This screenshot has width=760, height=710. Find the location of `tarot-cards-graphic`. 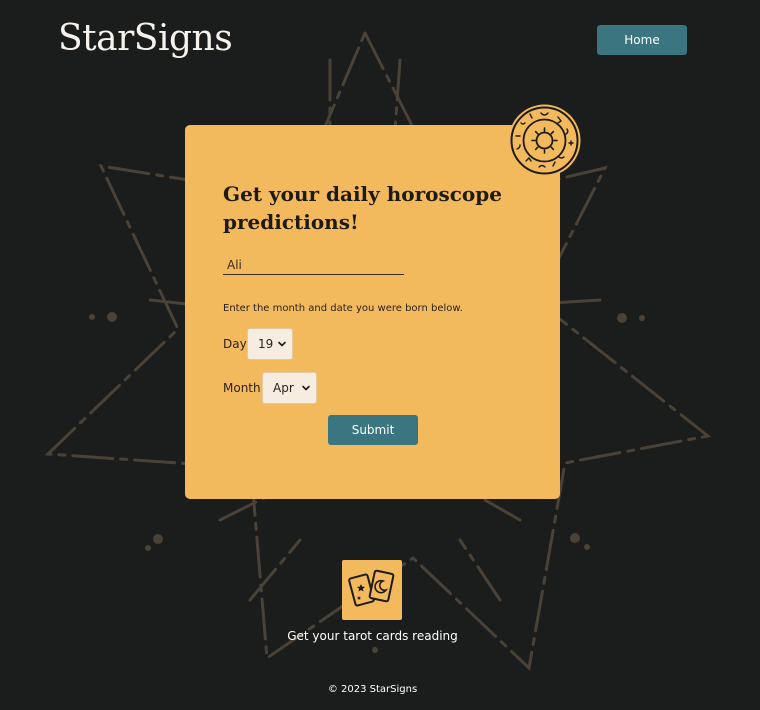

tarot-cards-graphic is located at coordinates (371, 588).